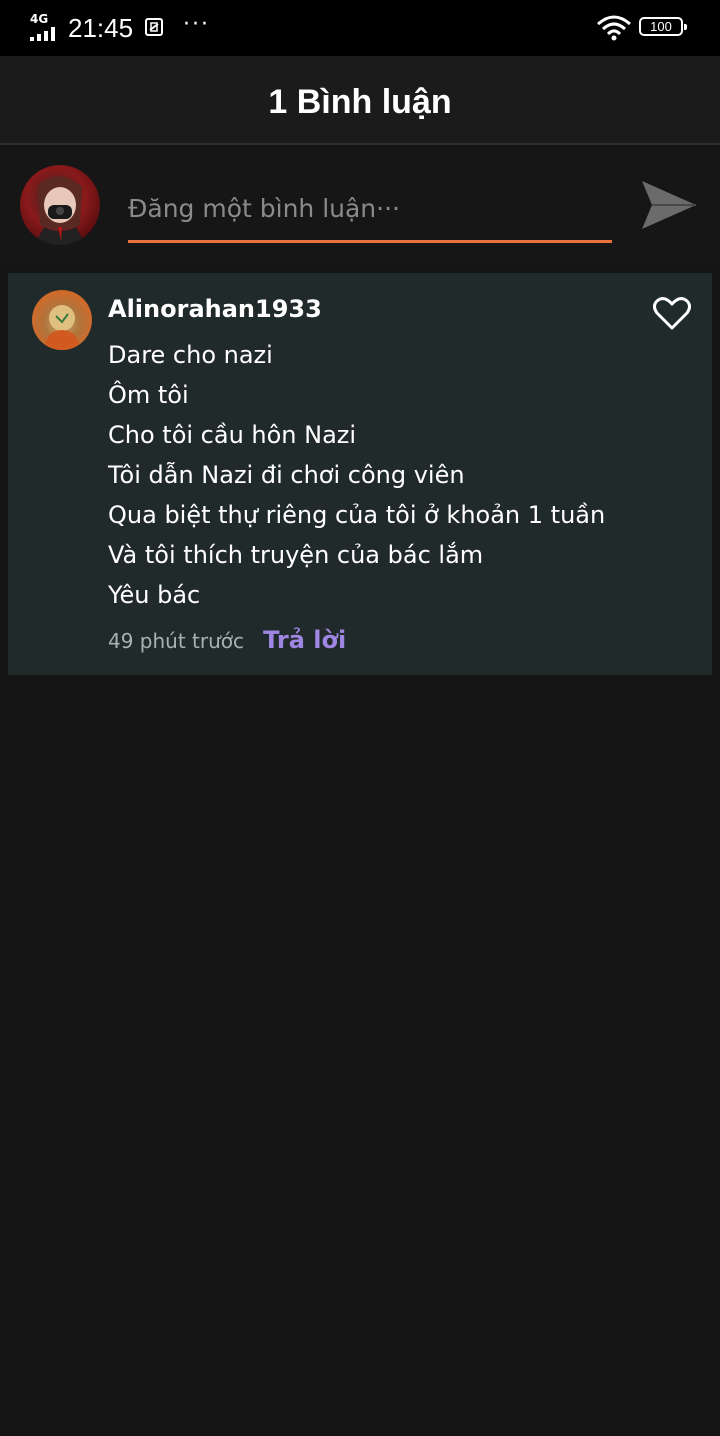 The height and width of the screenshot is (1436, 720). What do you see at coordinates (196, 24) in the screenshot?
I see `more-notifications-icon: ···` at bounding box center [196, 24].